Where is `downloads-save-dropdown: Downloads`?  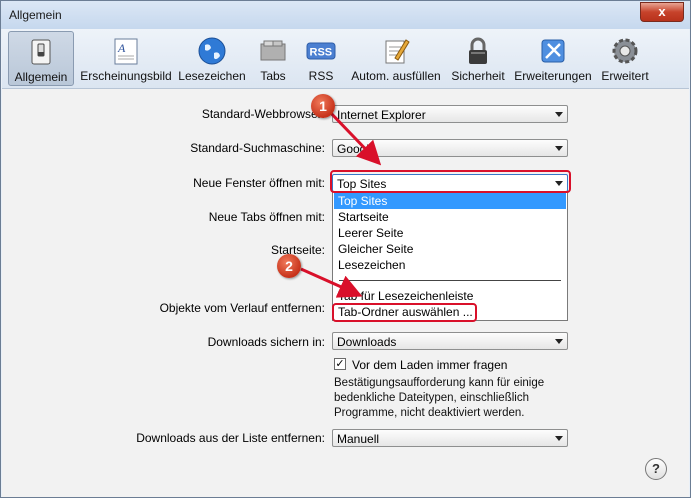
downloads-save-dropdown: Downloads is located at coordinates (450, 341).